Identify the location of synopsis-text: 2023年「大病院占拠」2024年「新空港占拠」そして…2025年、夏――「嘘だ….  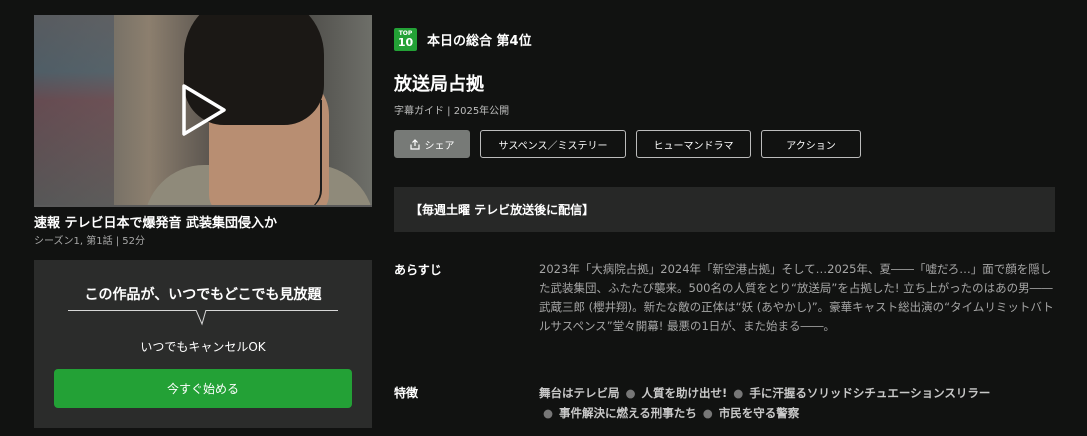
(796, 297).